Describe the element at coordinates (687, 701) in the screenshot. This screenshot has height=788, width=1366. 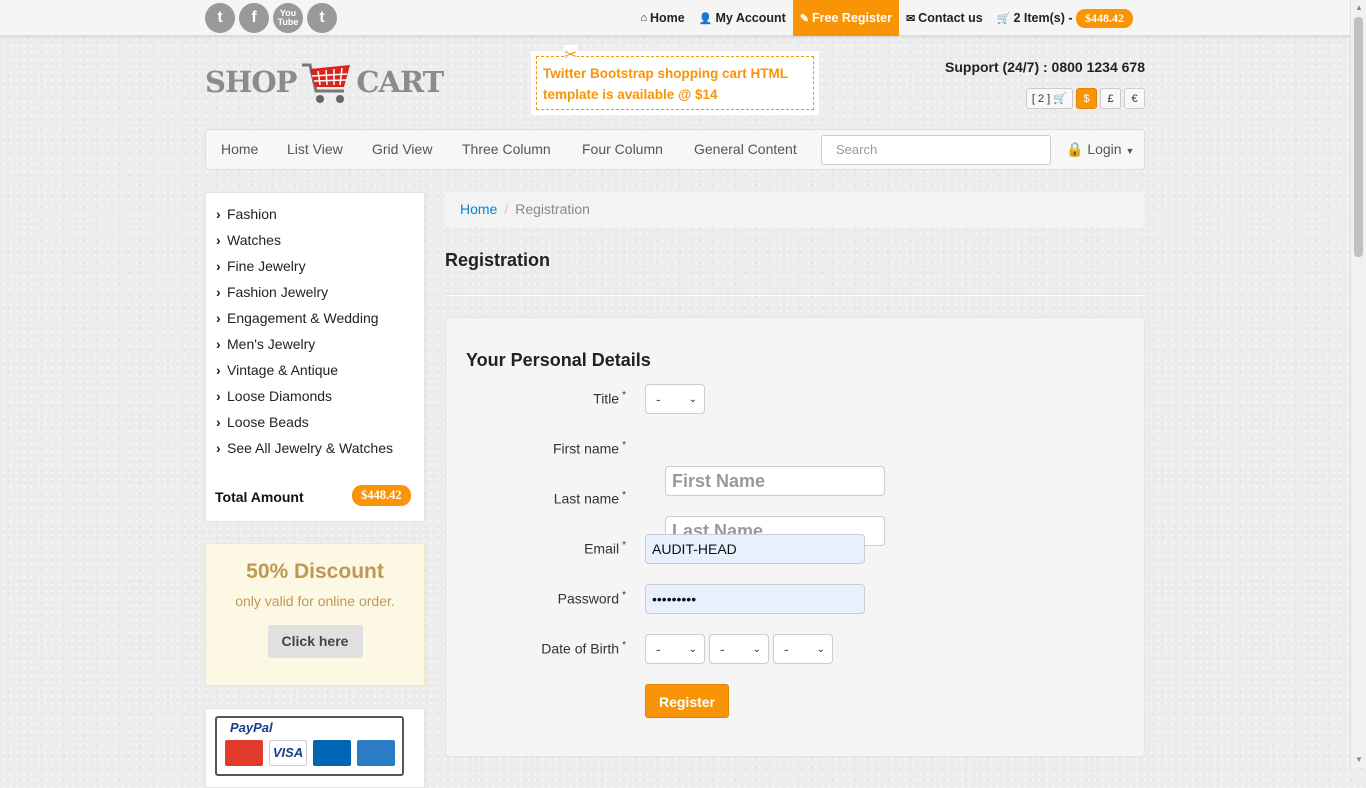
I see `register-button: Register` at that location.